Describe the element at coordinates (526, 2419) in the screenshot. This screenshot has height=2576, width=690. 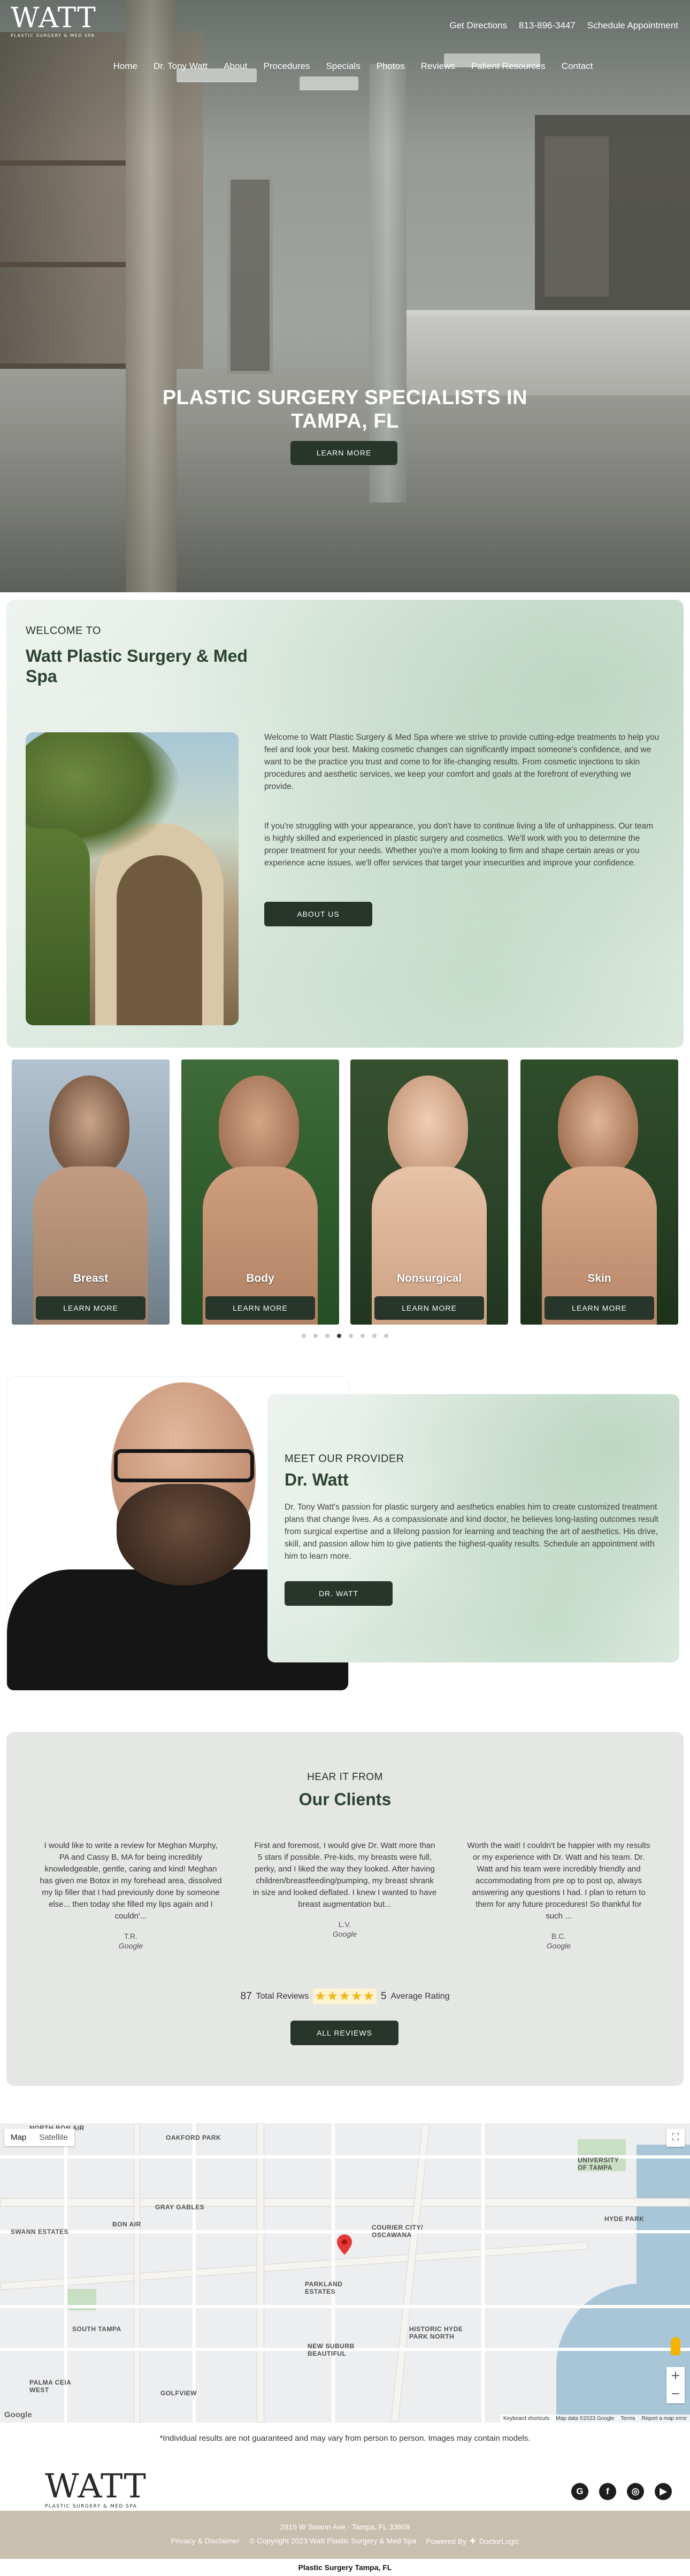
I see `map-keyboard-shortcuts-link: Keyboard shortcuts` at that location.